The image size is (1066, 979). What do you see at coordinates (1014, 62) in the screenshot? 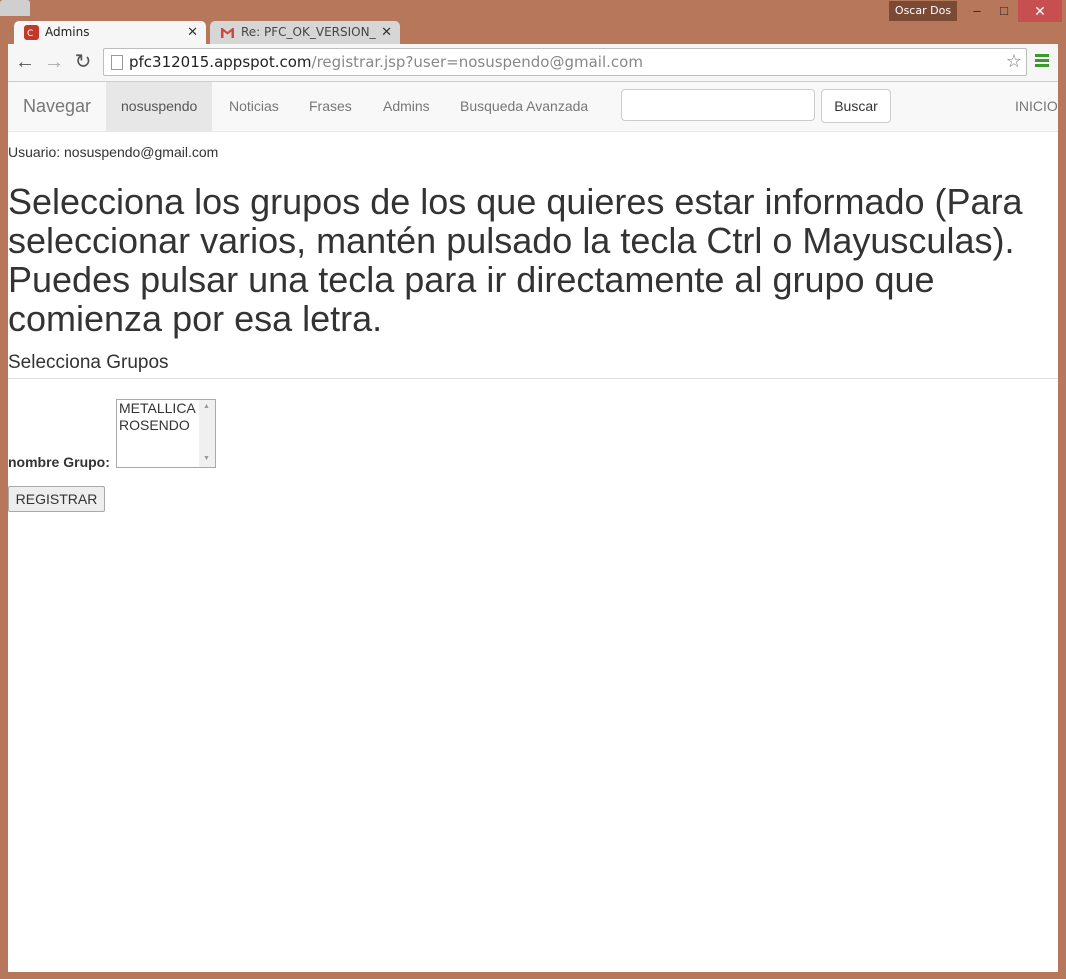
I see `bookmark-star-icon: ☆` at bounding box center [1014, 62].